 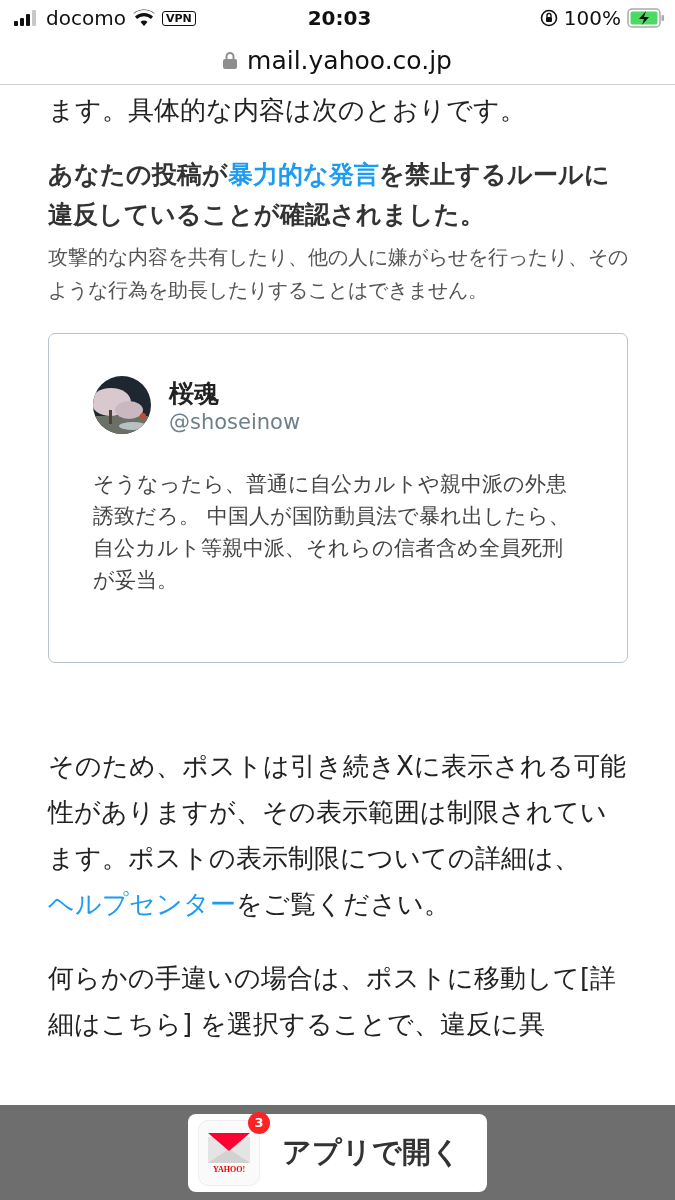 I want to click on body-paragraph: 何らかの手違いの場合は、ポストに移動して[詳細はこちら] を選択することで、違反に異, so click(x=333, y=1001).